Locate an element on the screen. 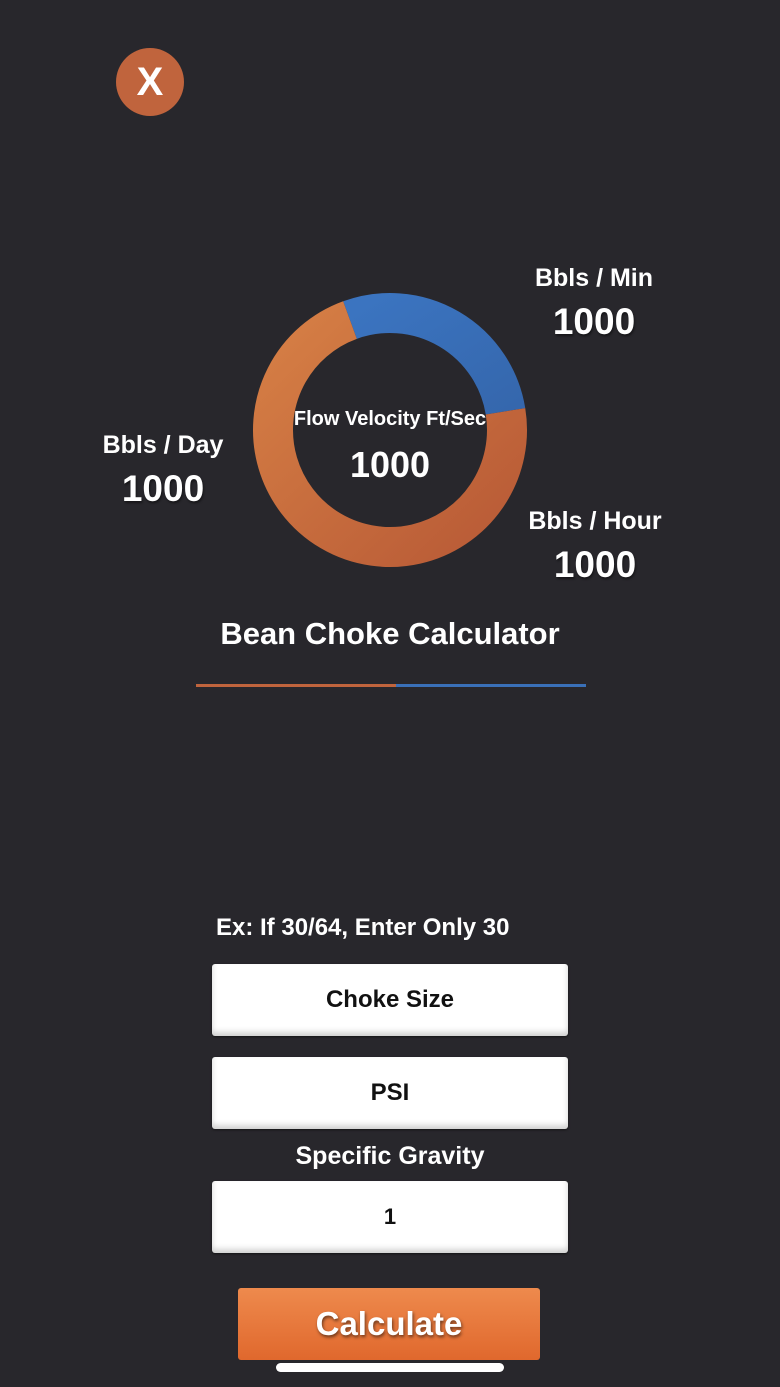  bbls-per-hour-label: Bbls / Hour is located at coordinates (595, 521).